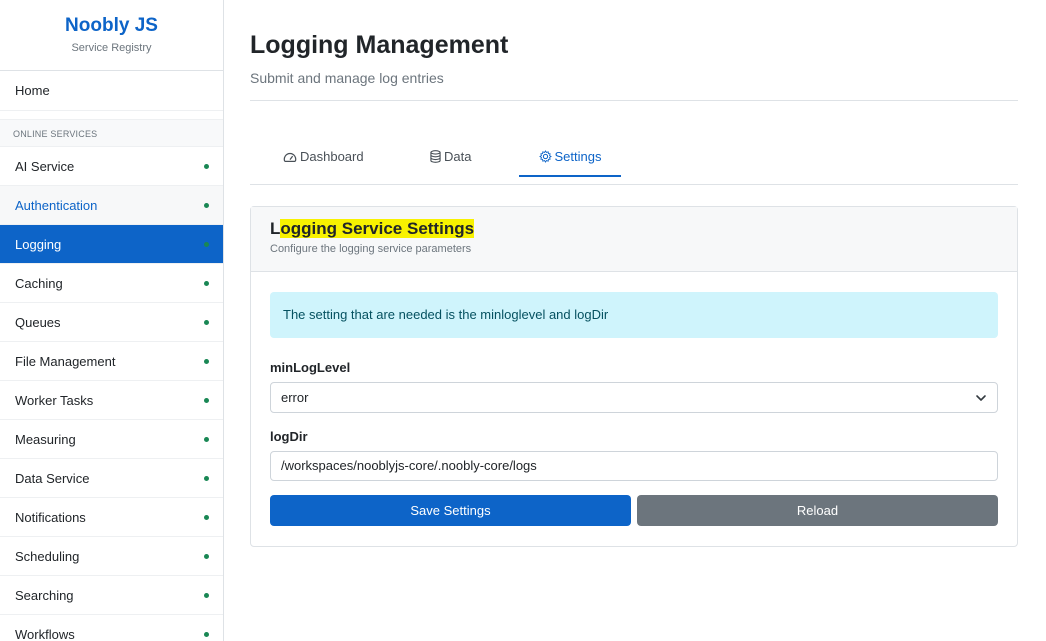  I want to click on tab-data: Data, so click(450, 157).